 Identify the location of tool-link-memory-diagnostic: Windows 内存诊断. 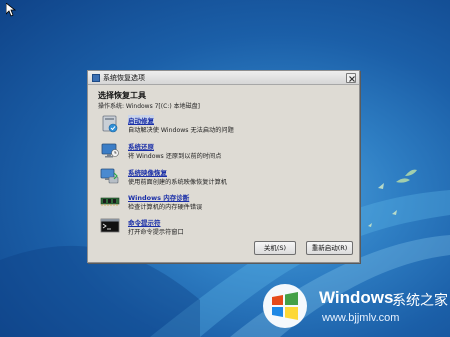
(158, 197).